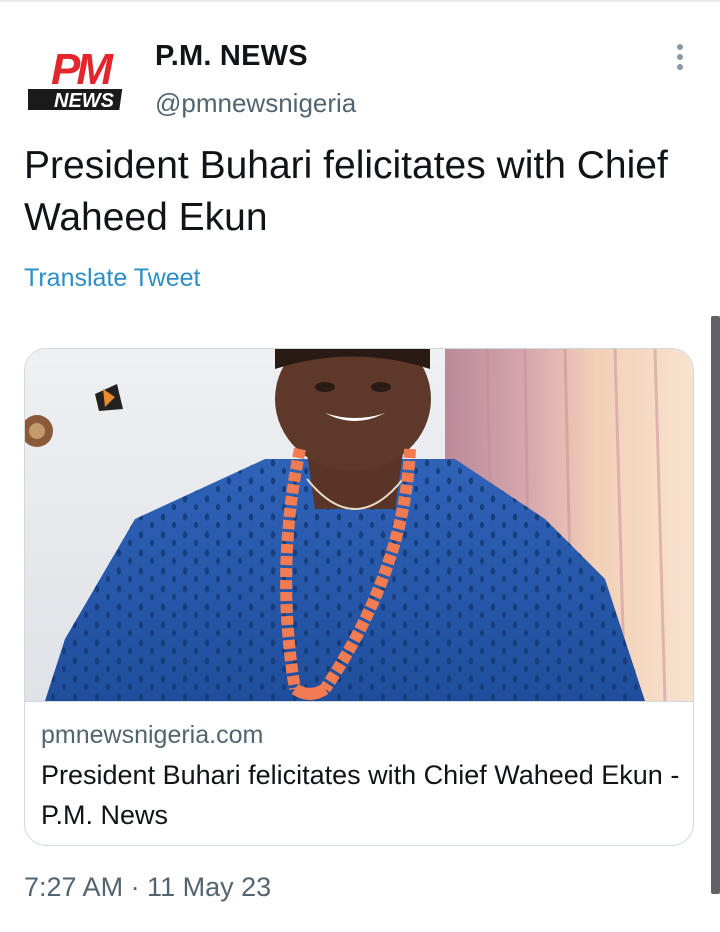 Image resolution: width=720 pixels, height=932 pixels. What do you see at coordinates (680, 59) in the screenshot?
I see `more-vertical-icon` at bounding box center [680, 59].